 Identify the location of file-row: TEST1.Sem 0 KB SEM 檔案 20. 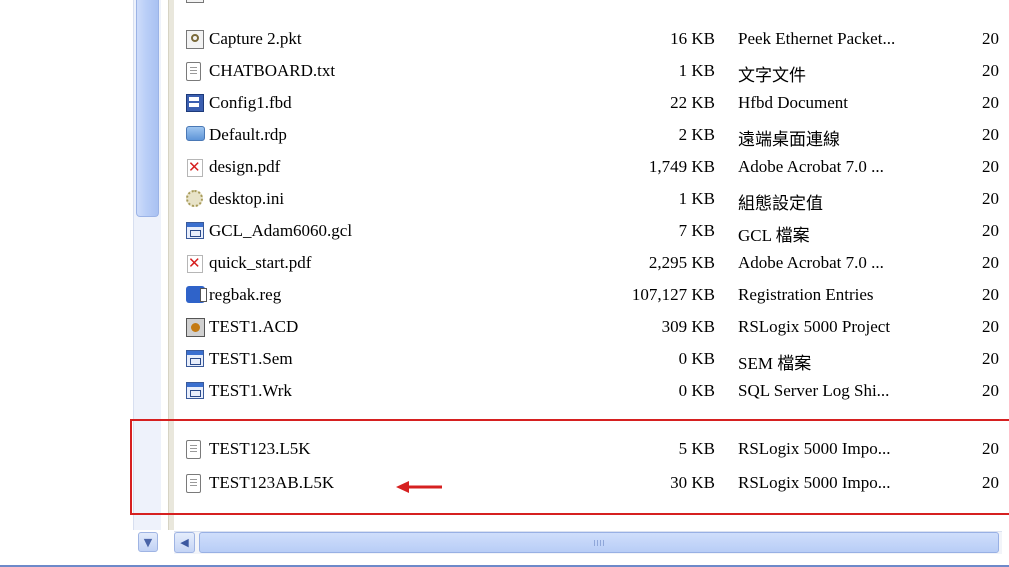
(591, 359).